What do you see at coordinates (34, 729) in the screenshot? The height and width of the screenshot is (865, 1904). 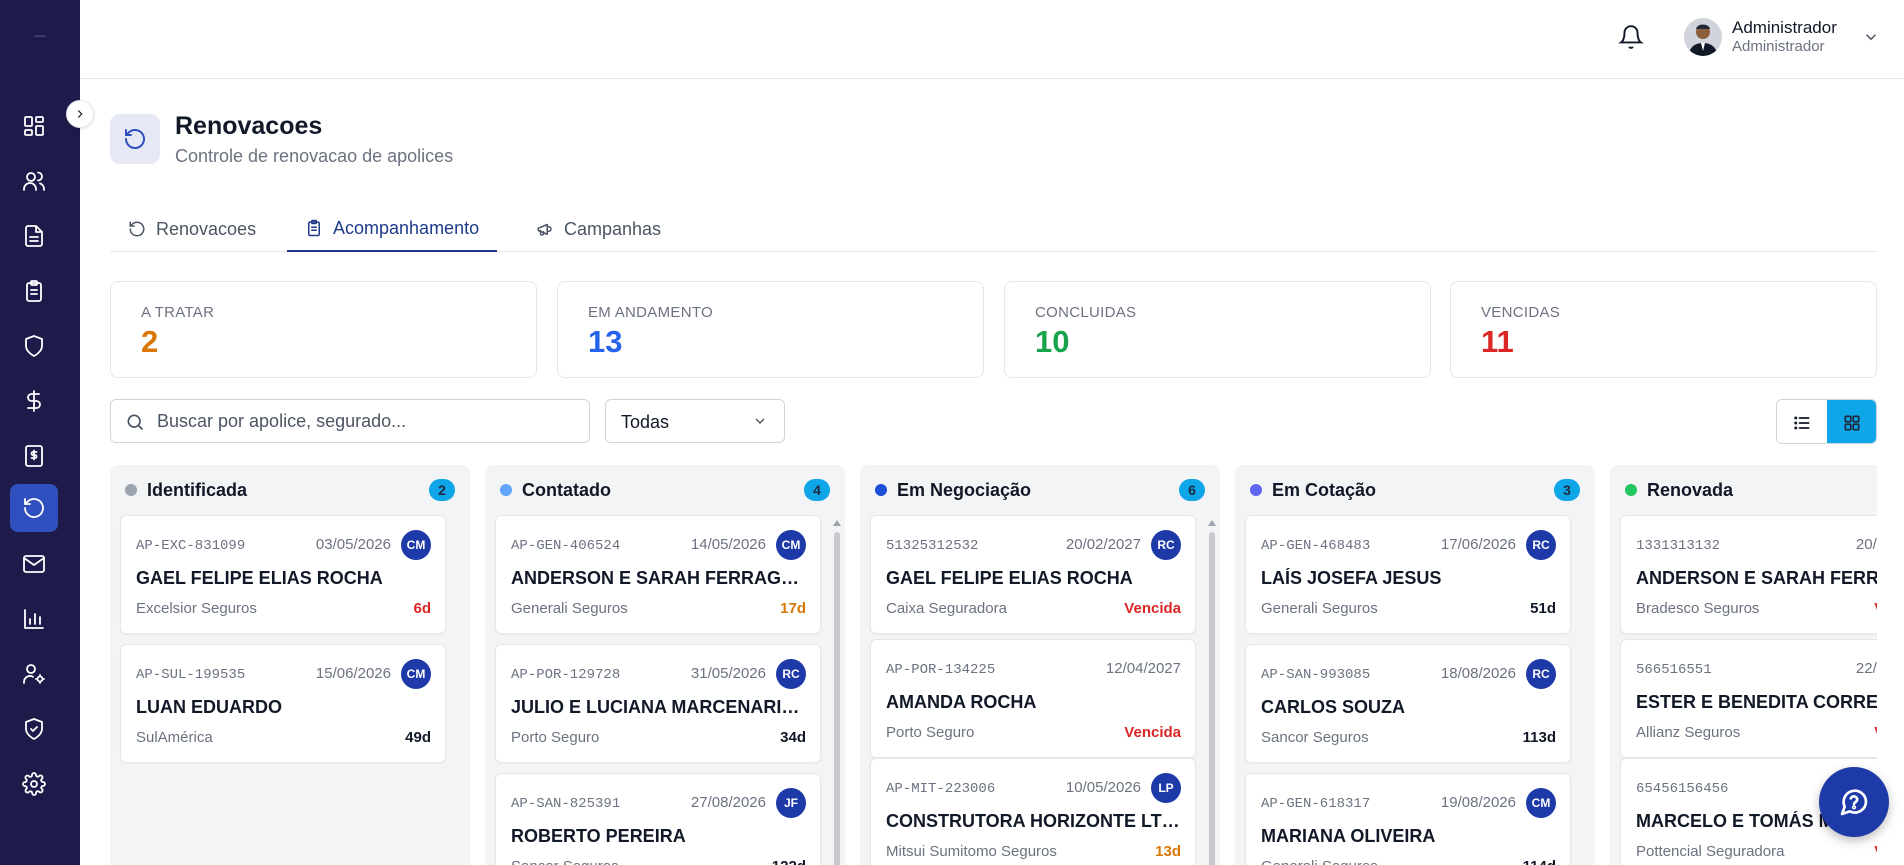 I see `sidebar-item-security` at bounding box center [34, 729].